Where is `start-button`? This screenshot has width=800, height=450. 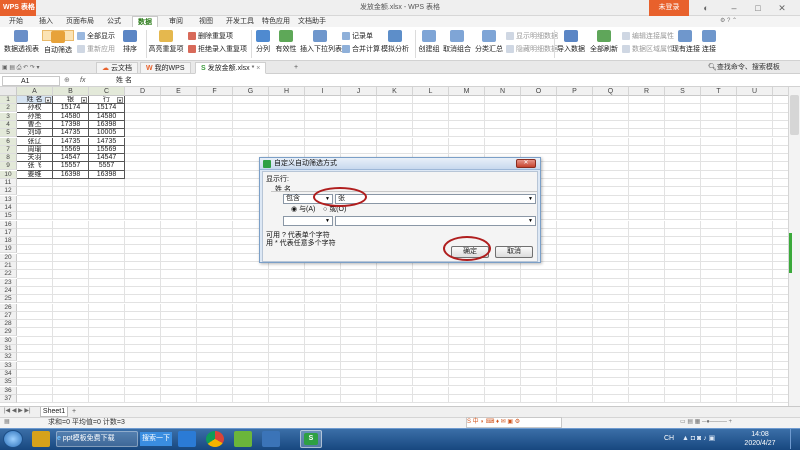 start-button is located at coordinates (13, 439).